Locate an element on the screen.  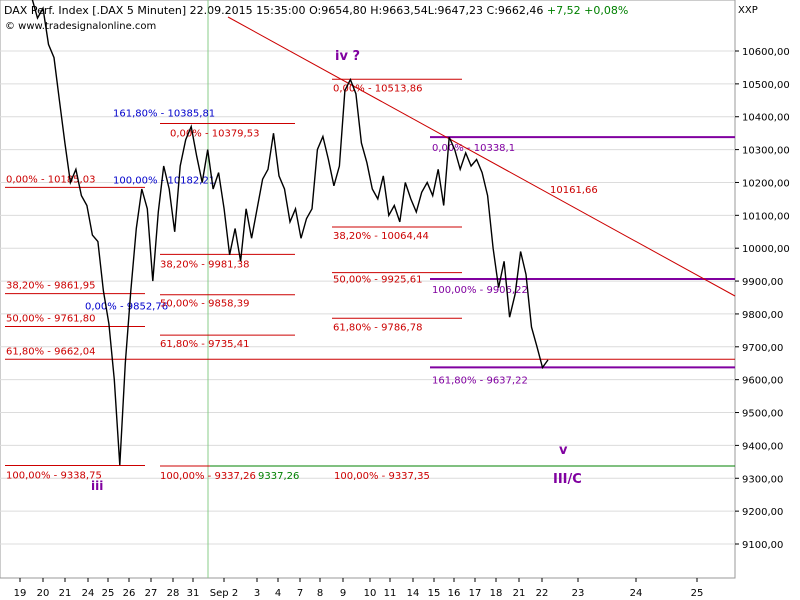
fib-label: 100,00% - 10182,21 is located at coordinates (164, 180).